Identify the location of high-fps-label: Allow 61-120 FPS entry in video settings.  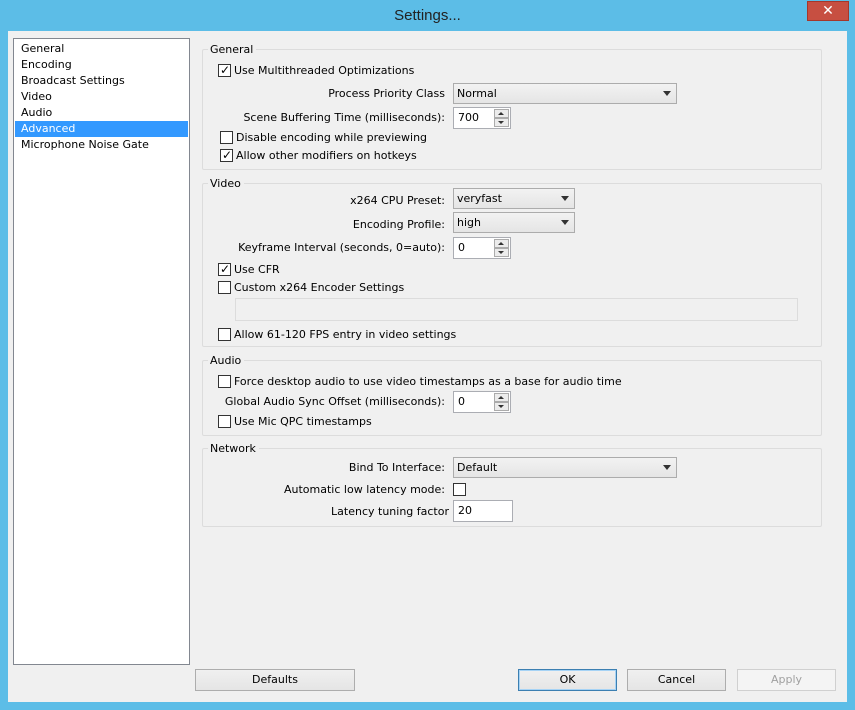
(345, 334).